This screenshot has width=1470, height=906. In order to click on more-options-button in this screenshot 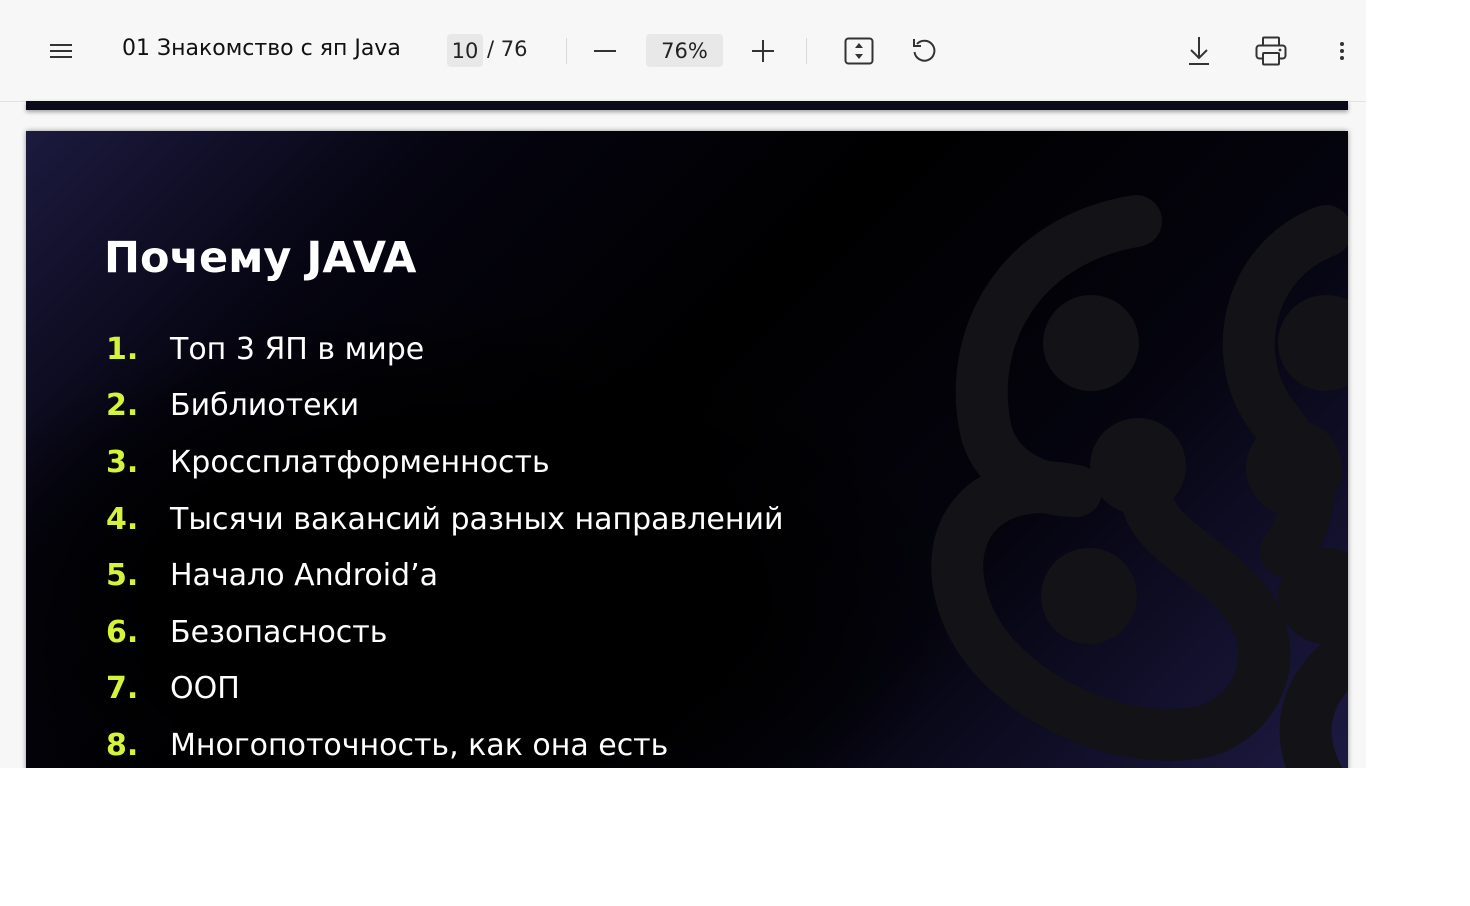, I will do `click(1342, 51)`.